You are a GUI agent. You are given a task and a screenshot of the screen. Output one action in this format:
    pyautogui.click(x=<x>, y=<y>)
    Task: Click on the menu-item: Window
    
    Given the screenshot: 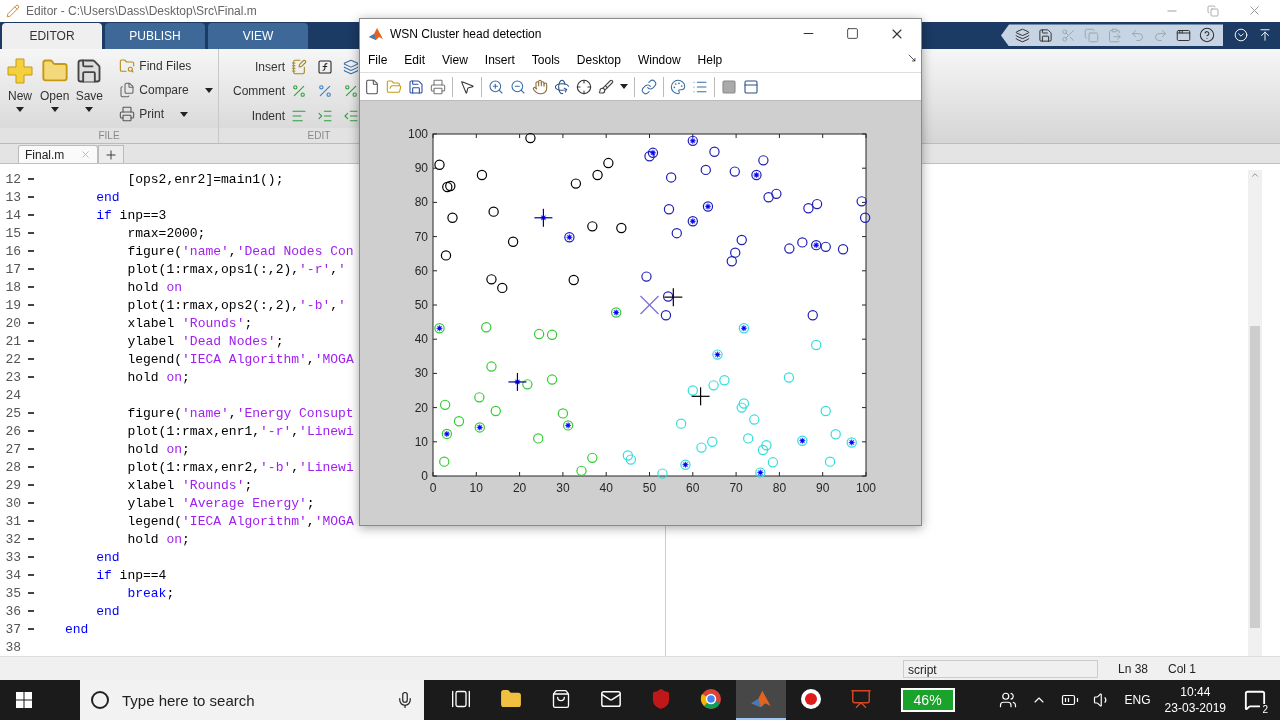 What is the action you would take?
    pyautogui.click(x=659, y=60)
    